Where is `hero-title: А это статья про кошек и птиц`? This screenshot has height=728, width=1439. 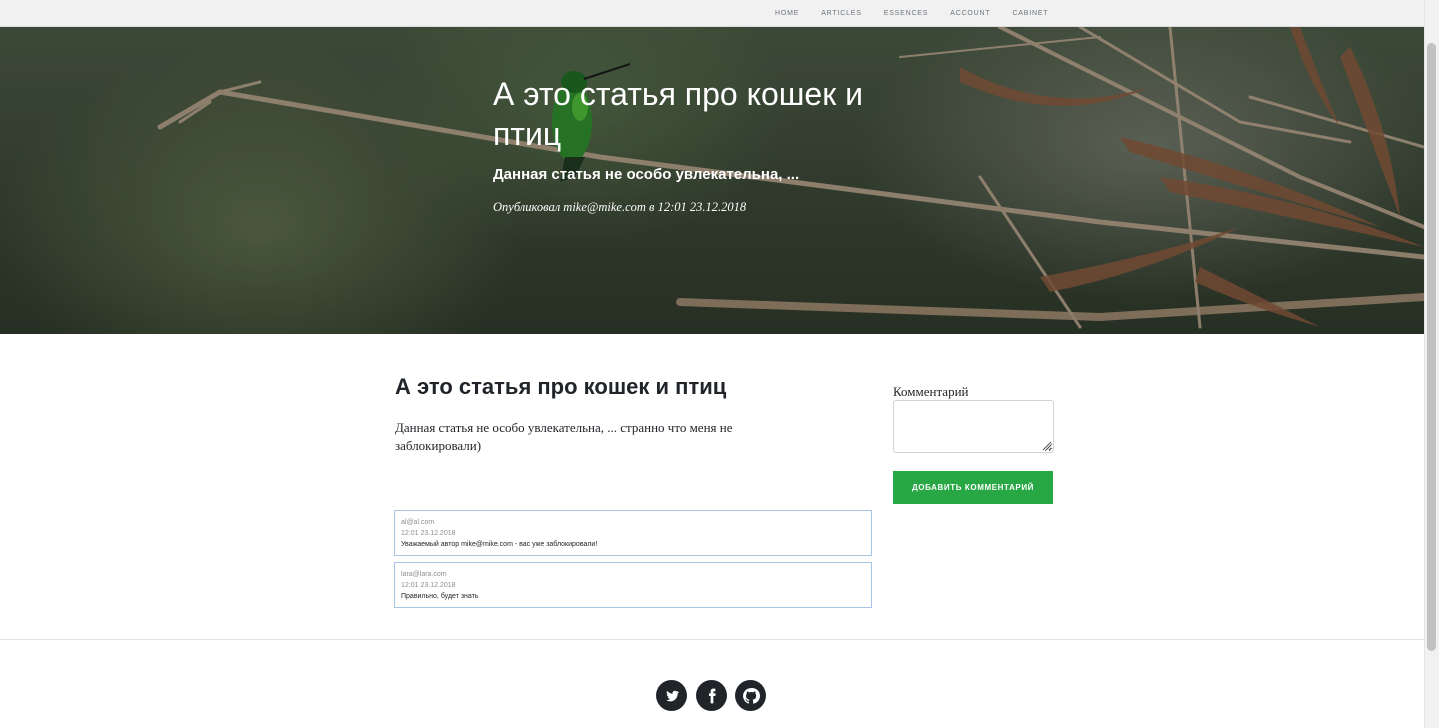
hero-title: А это статья про кошек и птиц is located at coordinates (678, 114).